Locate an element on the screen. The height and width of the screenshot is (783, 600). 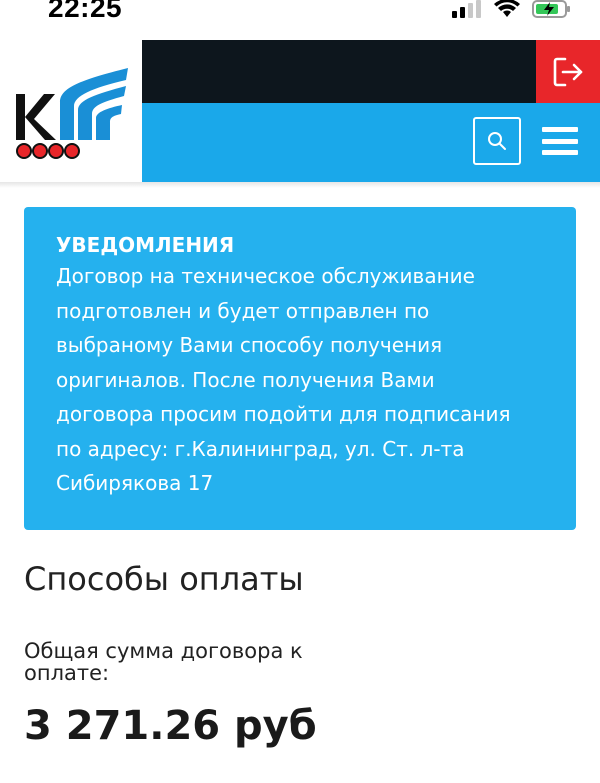
total-amount-label: Общая сумма договора к оплате: is located at coordinates (204, 662).